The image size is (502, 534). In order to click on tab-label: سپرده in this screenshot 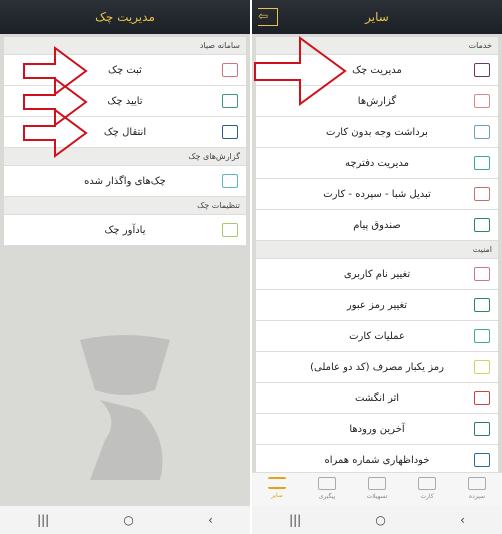, I will do `click(477, 496)`.